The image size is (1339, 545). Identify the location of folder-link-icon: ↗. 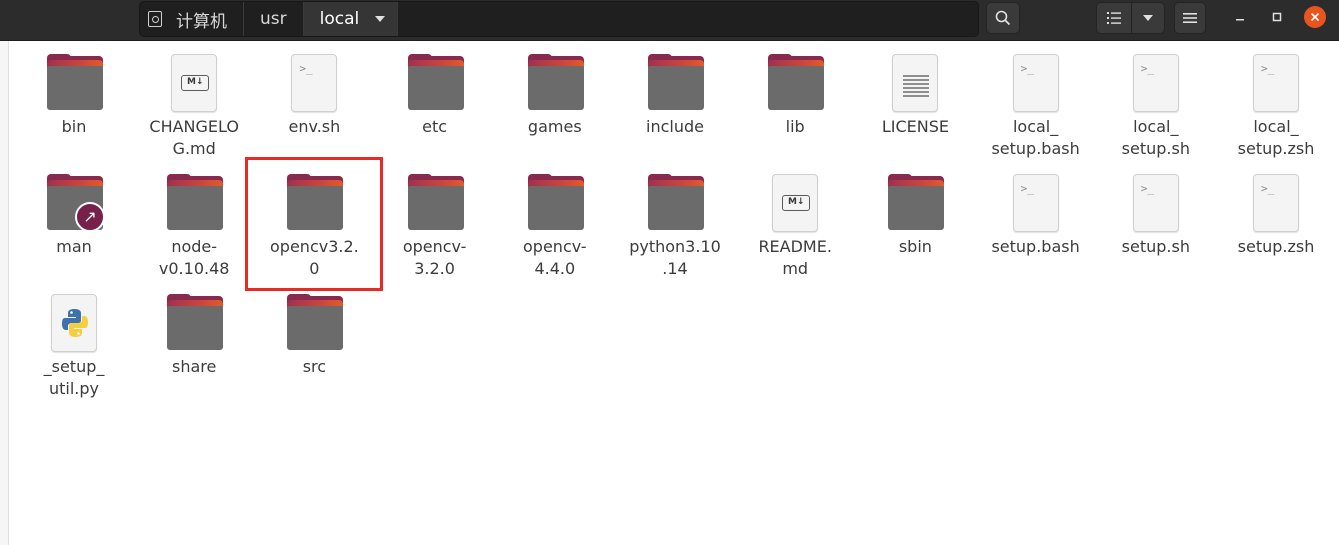
(75, 203).